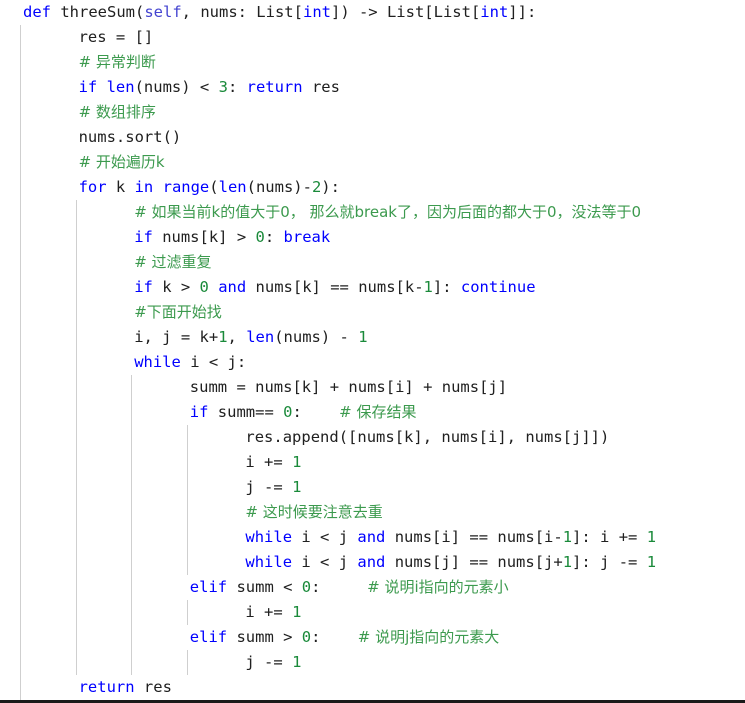  Describe the element at coordinates (522, 12) in the screenshot. I see `code-token-pl: ]]:` at that location.